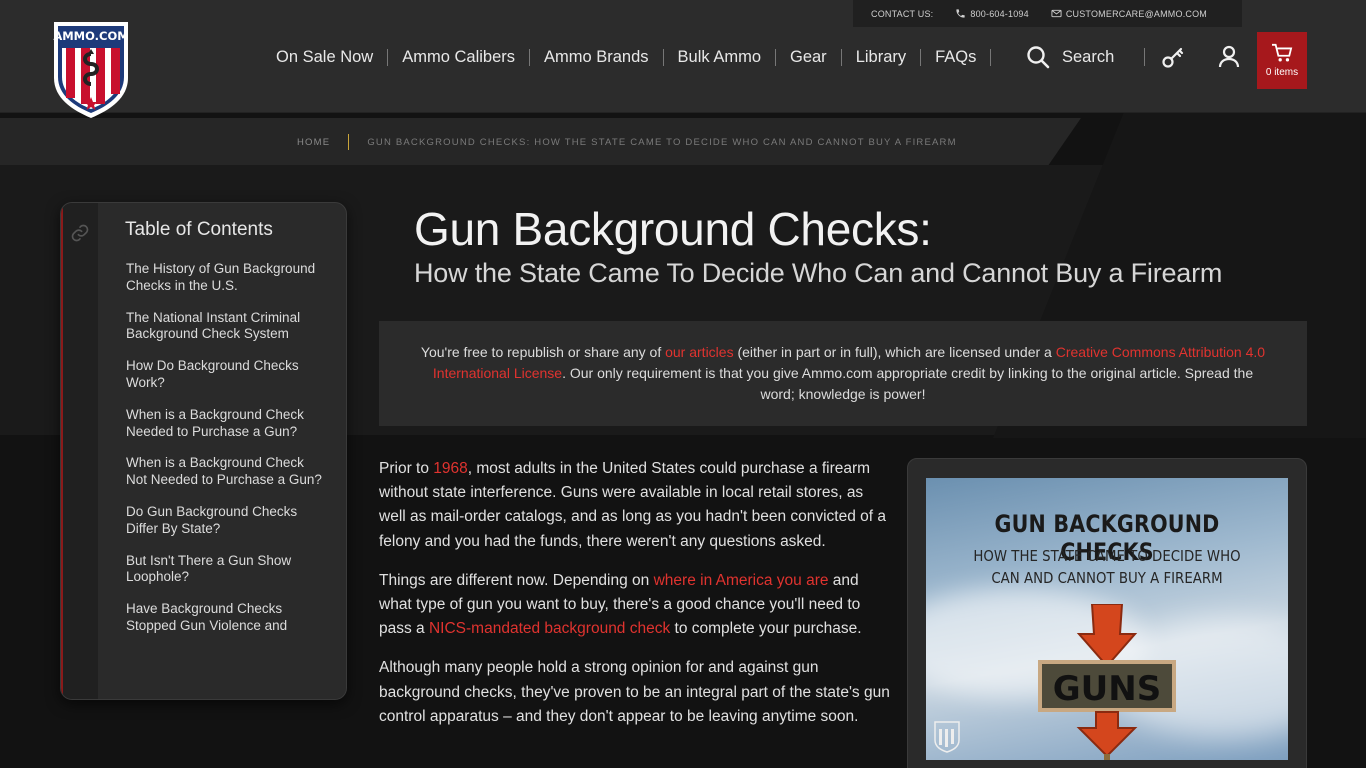  What do you see at coordinates (549, 628) in the screenshot?
I see `nics-background-check-link: NICS-mandated background check` at bounding box center [549, 628].